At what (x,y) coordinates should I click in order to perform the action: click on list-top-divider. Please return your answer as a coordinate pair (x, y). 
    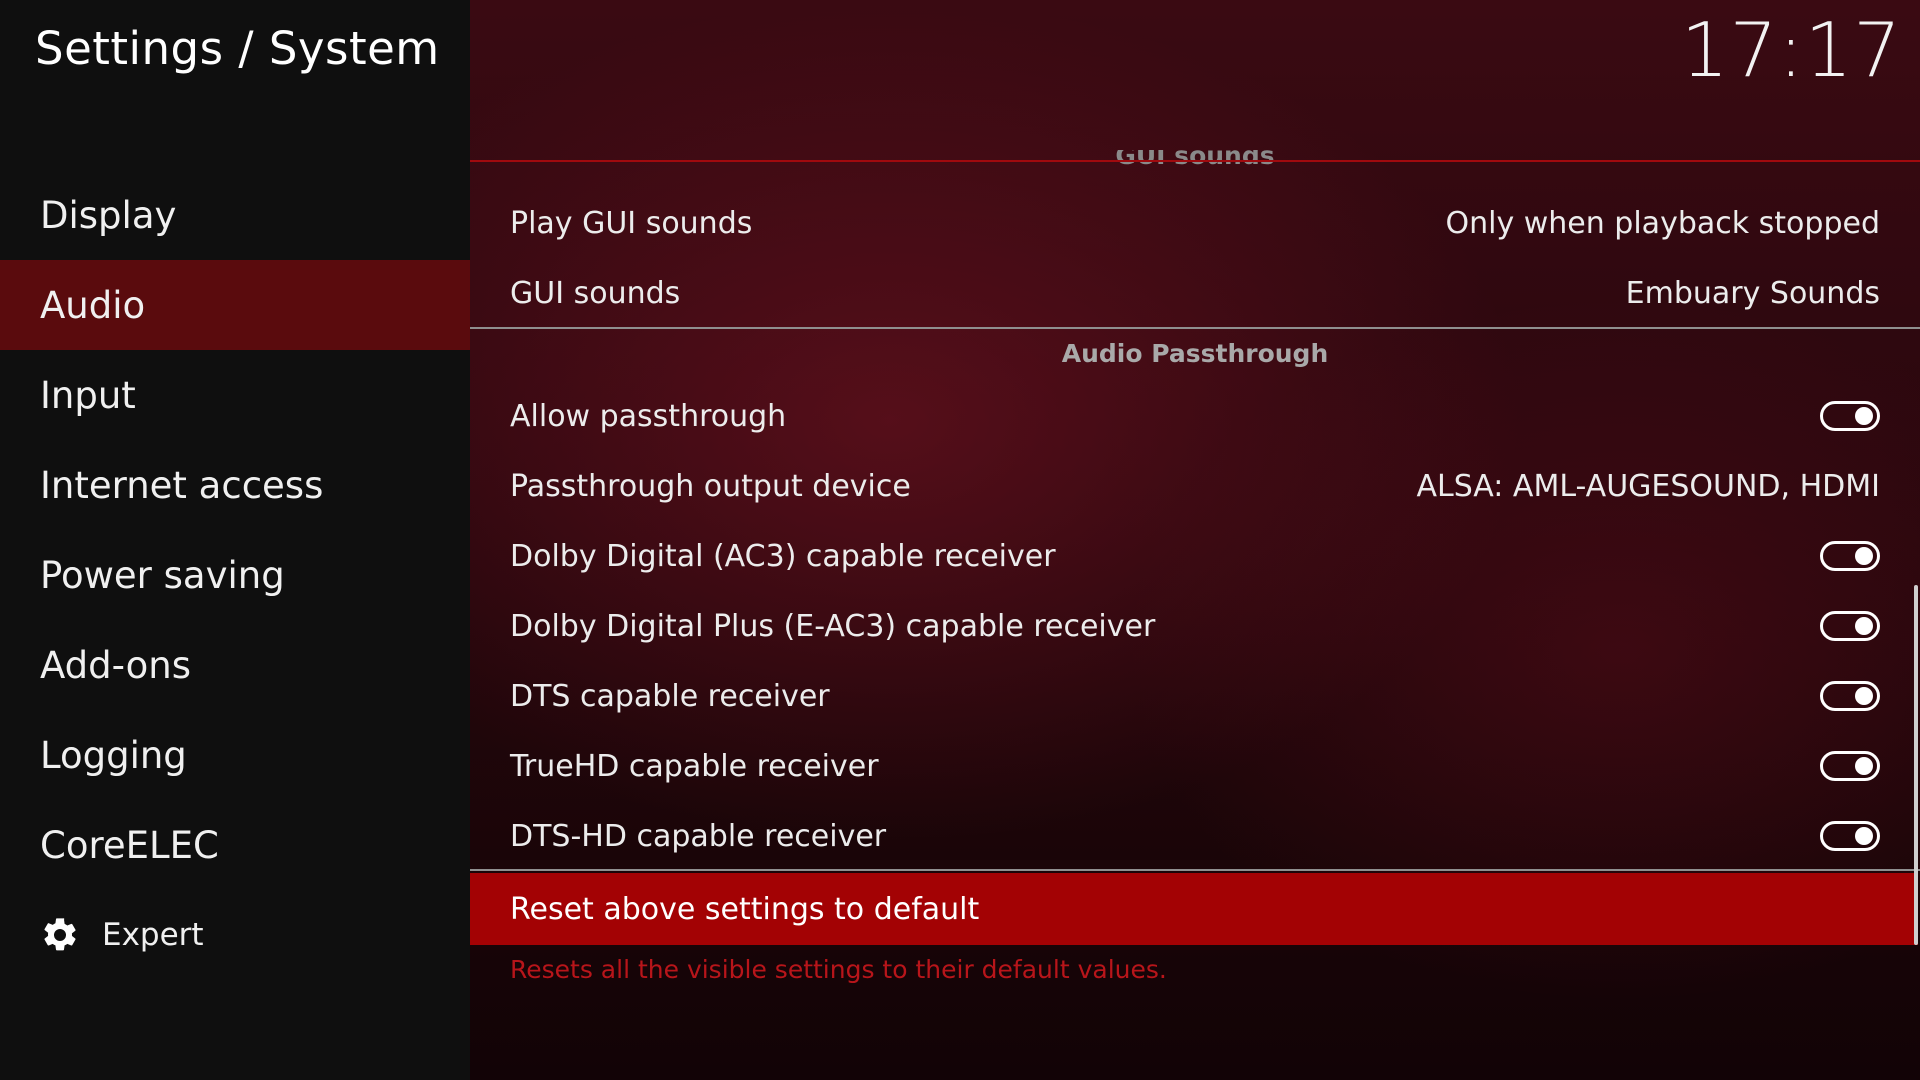
    Looking at the image, I should click on (1195, 161).